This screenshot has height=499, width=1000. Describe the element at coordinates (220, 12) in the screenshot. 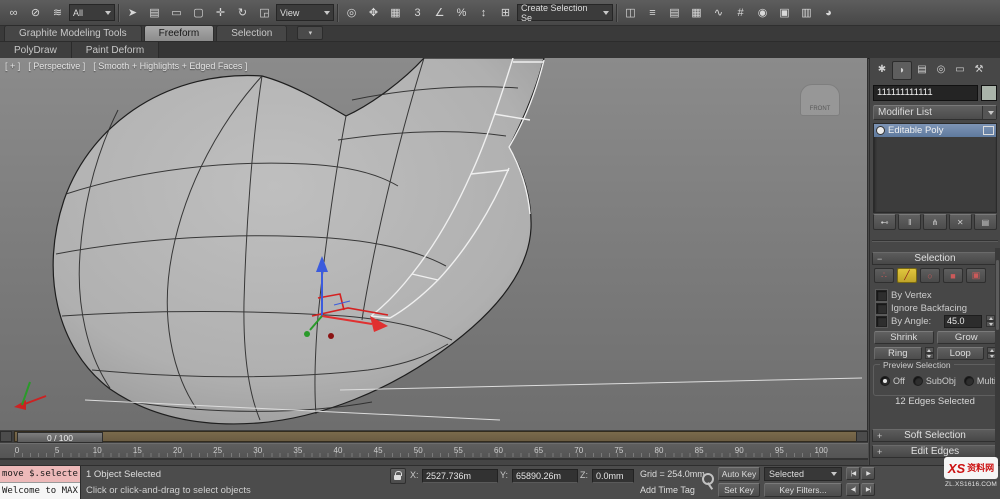

I see `select-and-move-icon: ✛` at that location.